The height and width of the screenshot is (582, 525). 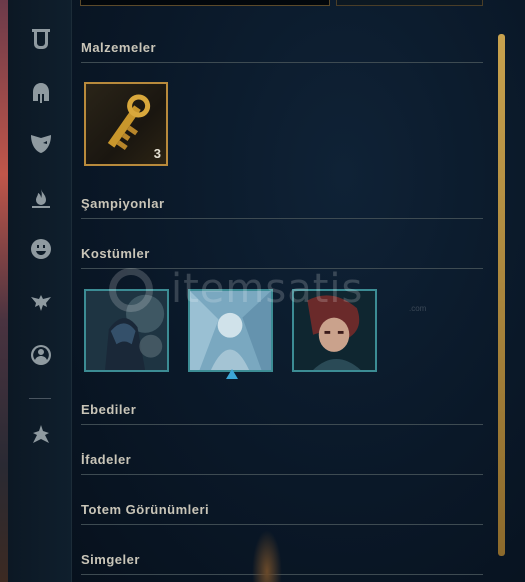 I want to click on section-title-icons: Simgeler, so click(x=282, y=563).